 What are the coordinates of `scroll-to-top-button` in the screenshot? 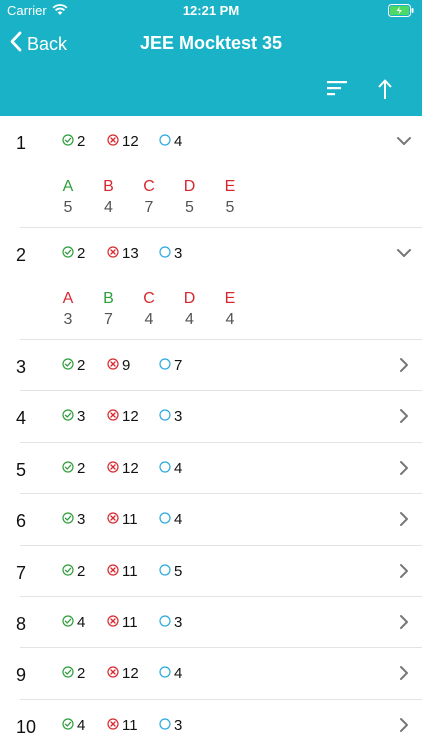 It's located at (387, 91).